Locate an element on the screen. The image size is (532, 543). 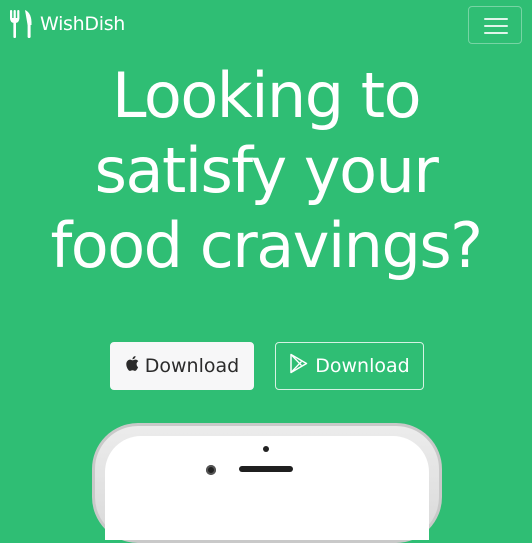
apple-icon is located at coordinates (132, 366).